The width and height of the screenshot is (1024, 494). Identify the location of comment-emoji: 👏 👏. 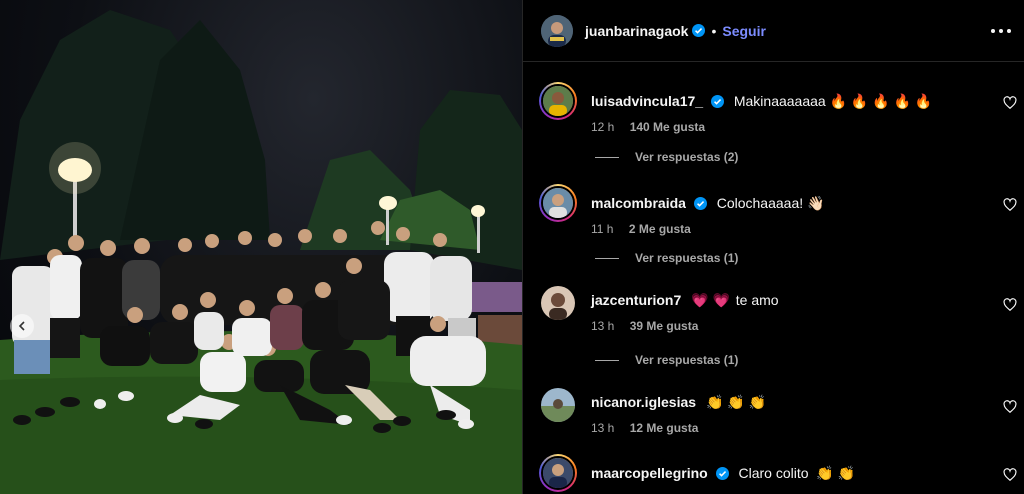
(836, 473).